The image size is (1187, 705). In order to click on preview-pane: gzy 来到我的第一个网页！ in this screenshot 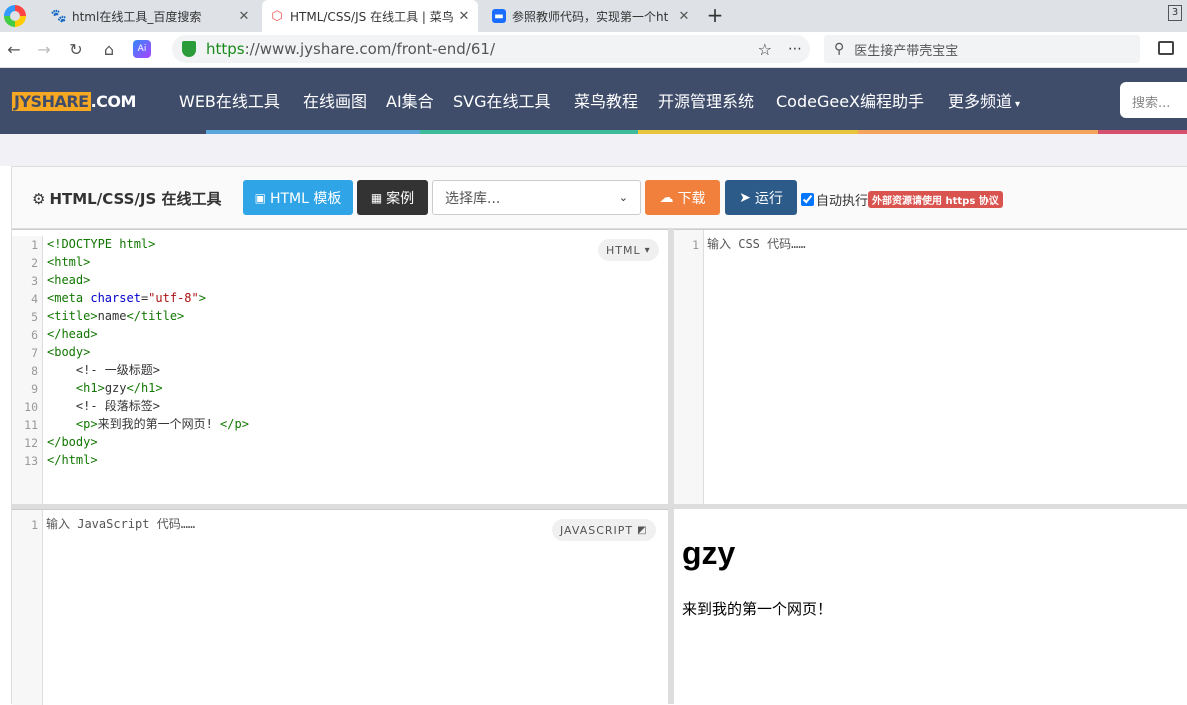, I will do `click(930, 606)`.